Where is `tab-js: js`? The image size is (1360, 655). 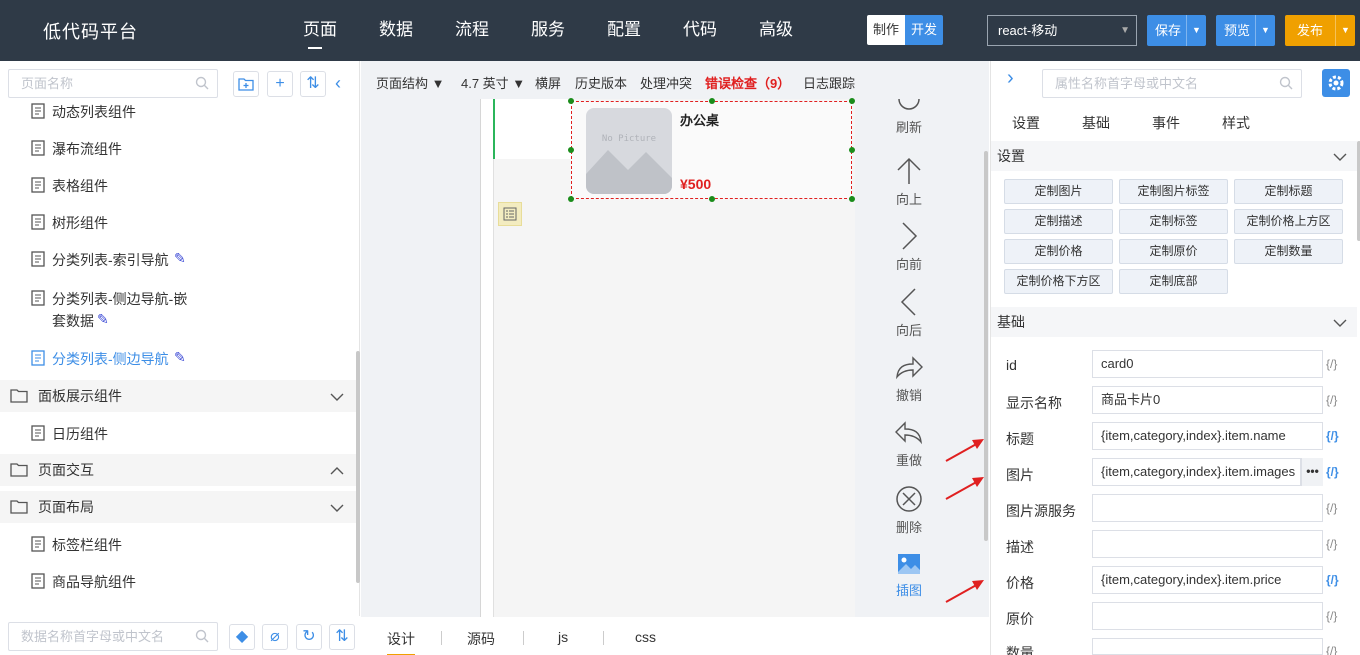 tab-js: js is located at coordinates (563, 637).